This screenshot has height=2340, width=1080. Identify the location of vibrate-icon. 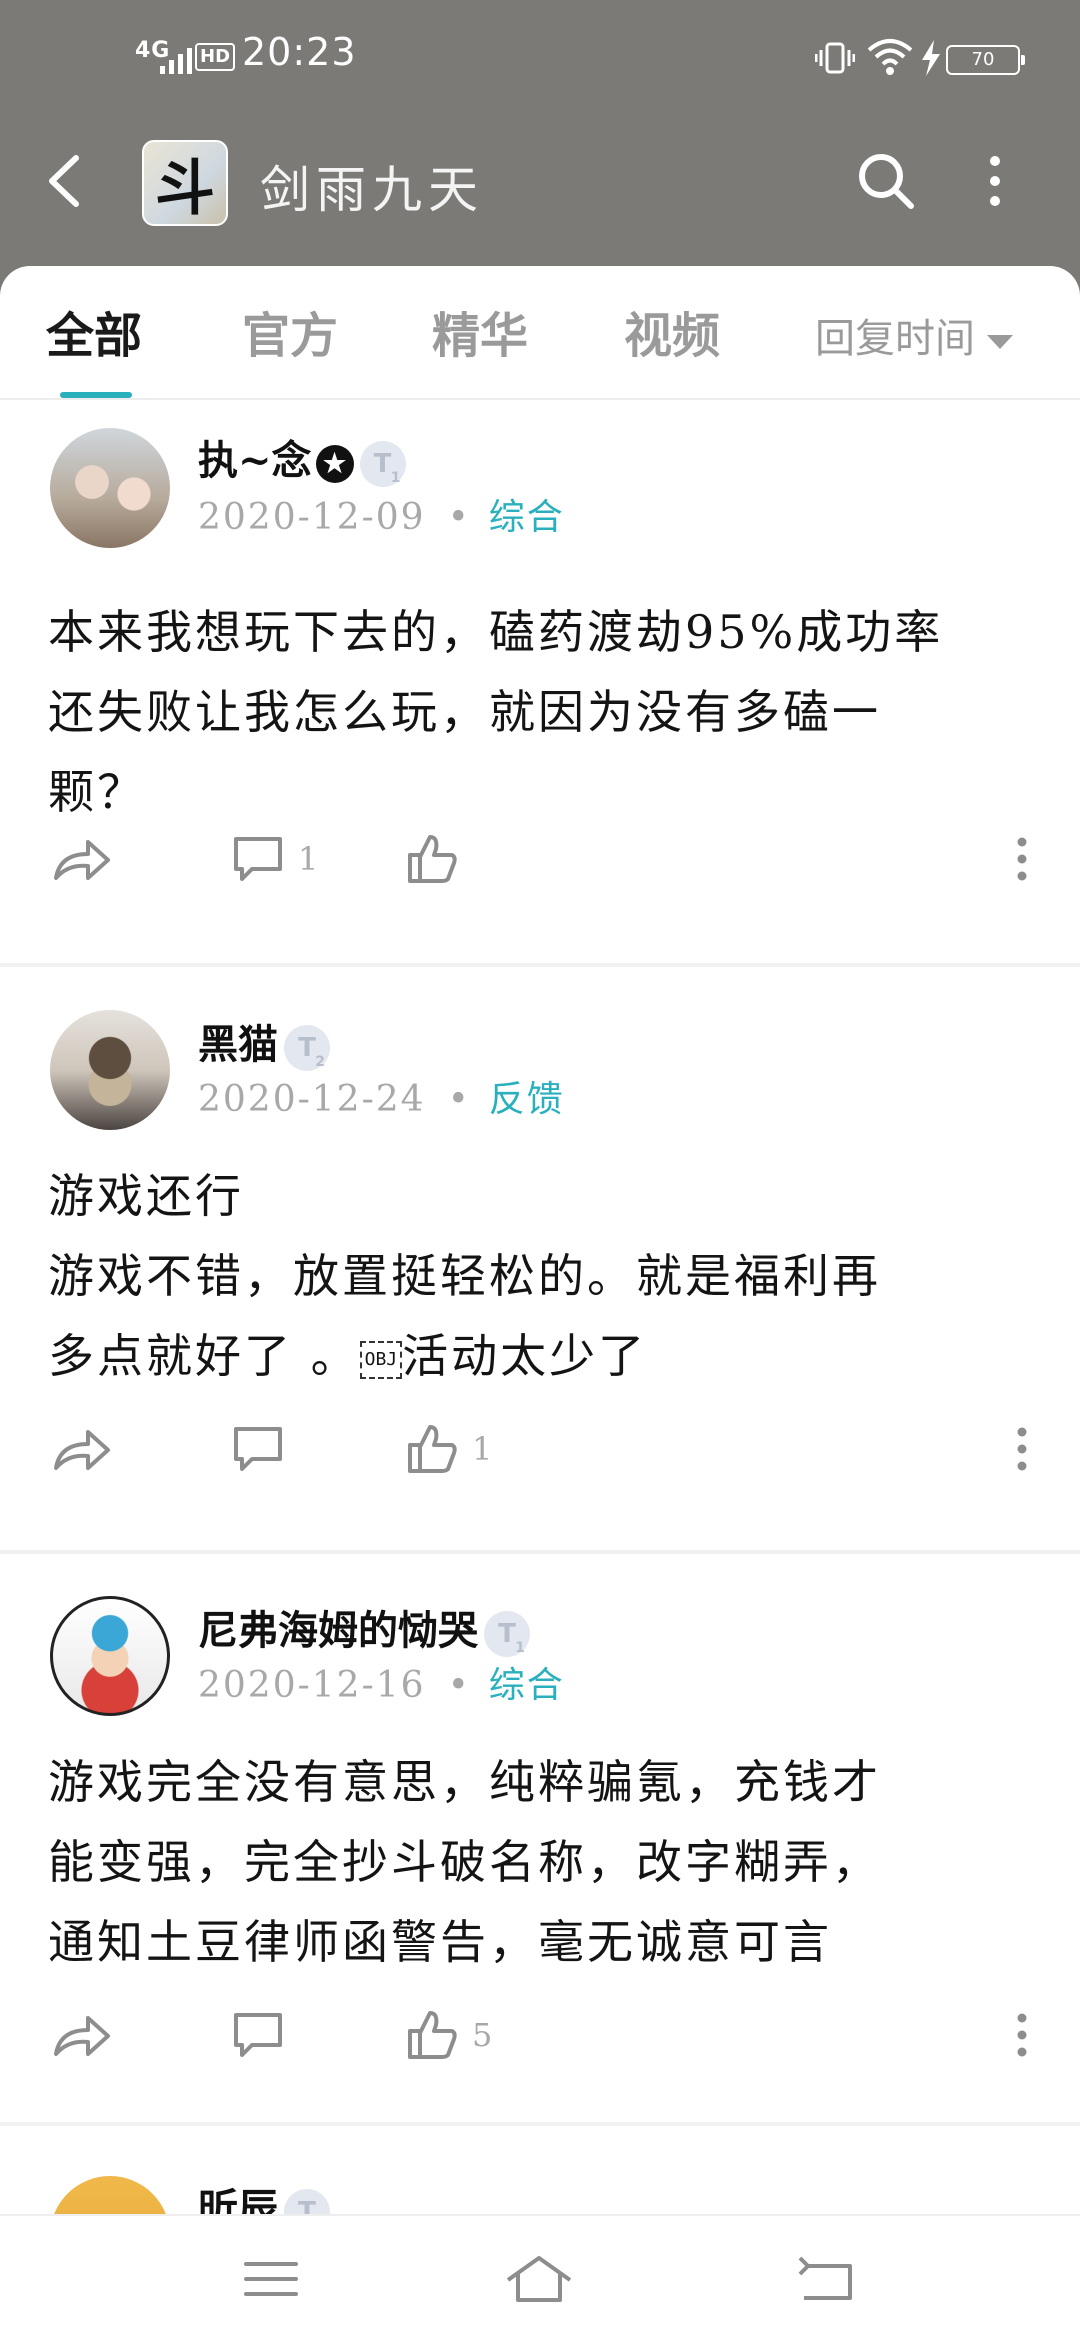
(835, 58).